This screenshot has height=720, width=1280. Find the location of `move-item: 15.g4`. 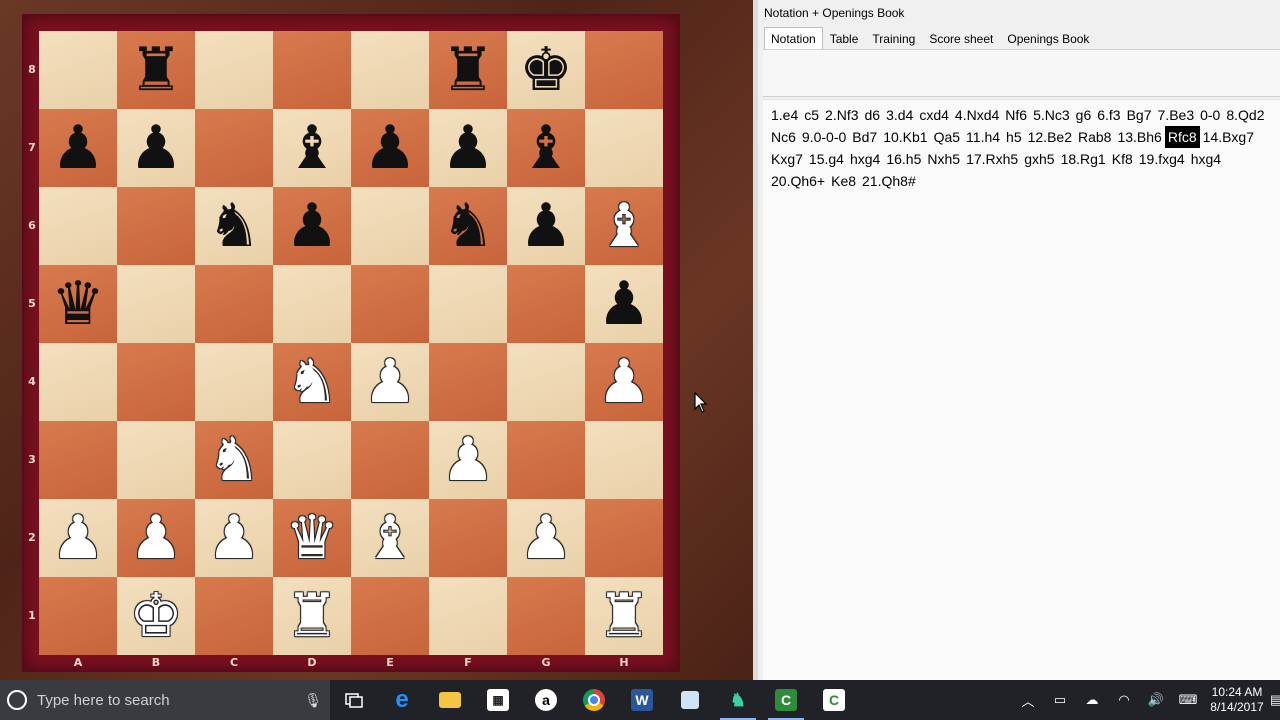

move-item: 15.g4 is located at coordinates (826, 159).